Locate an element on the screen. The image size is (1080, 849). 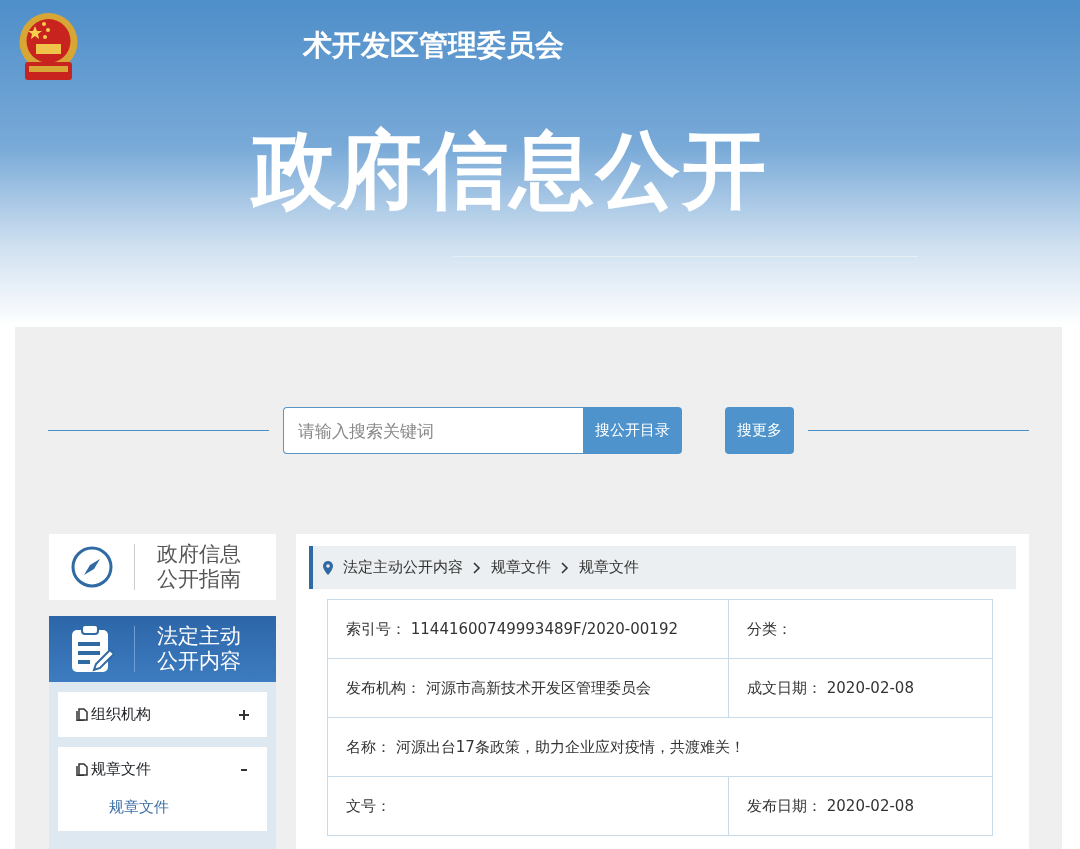
detail-cell-text: 发布机构： 河源市高新技术开发区管理委员会 is located at coordinates (498, 688).